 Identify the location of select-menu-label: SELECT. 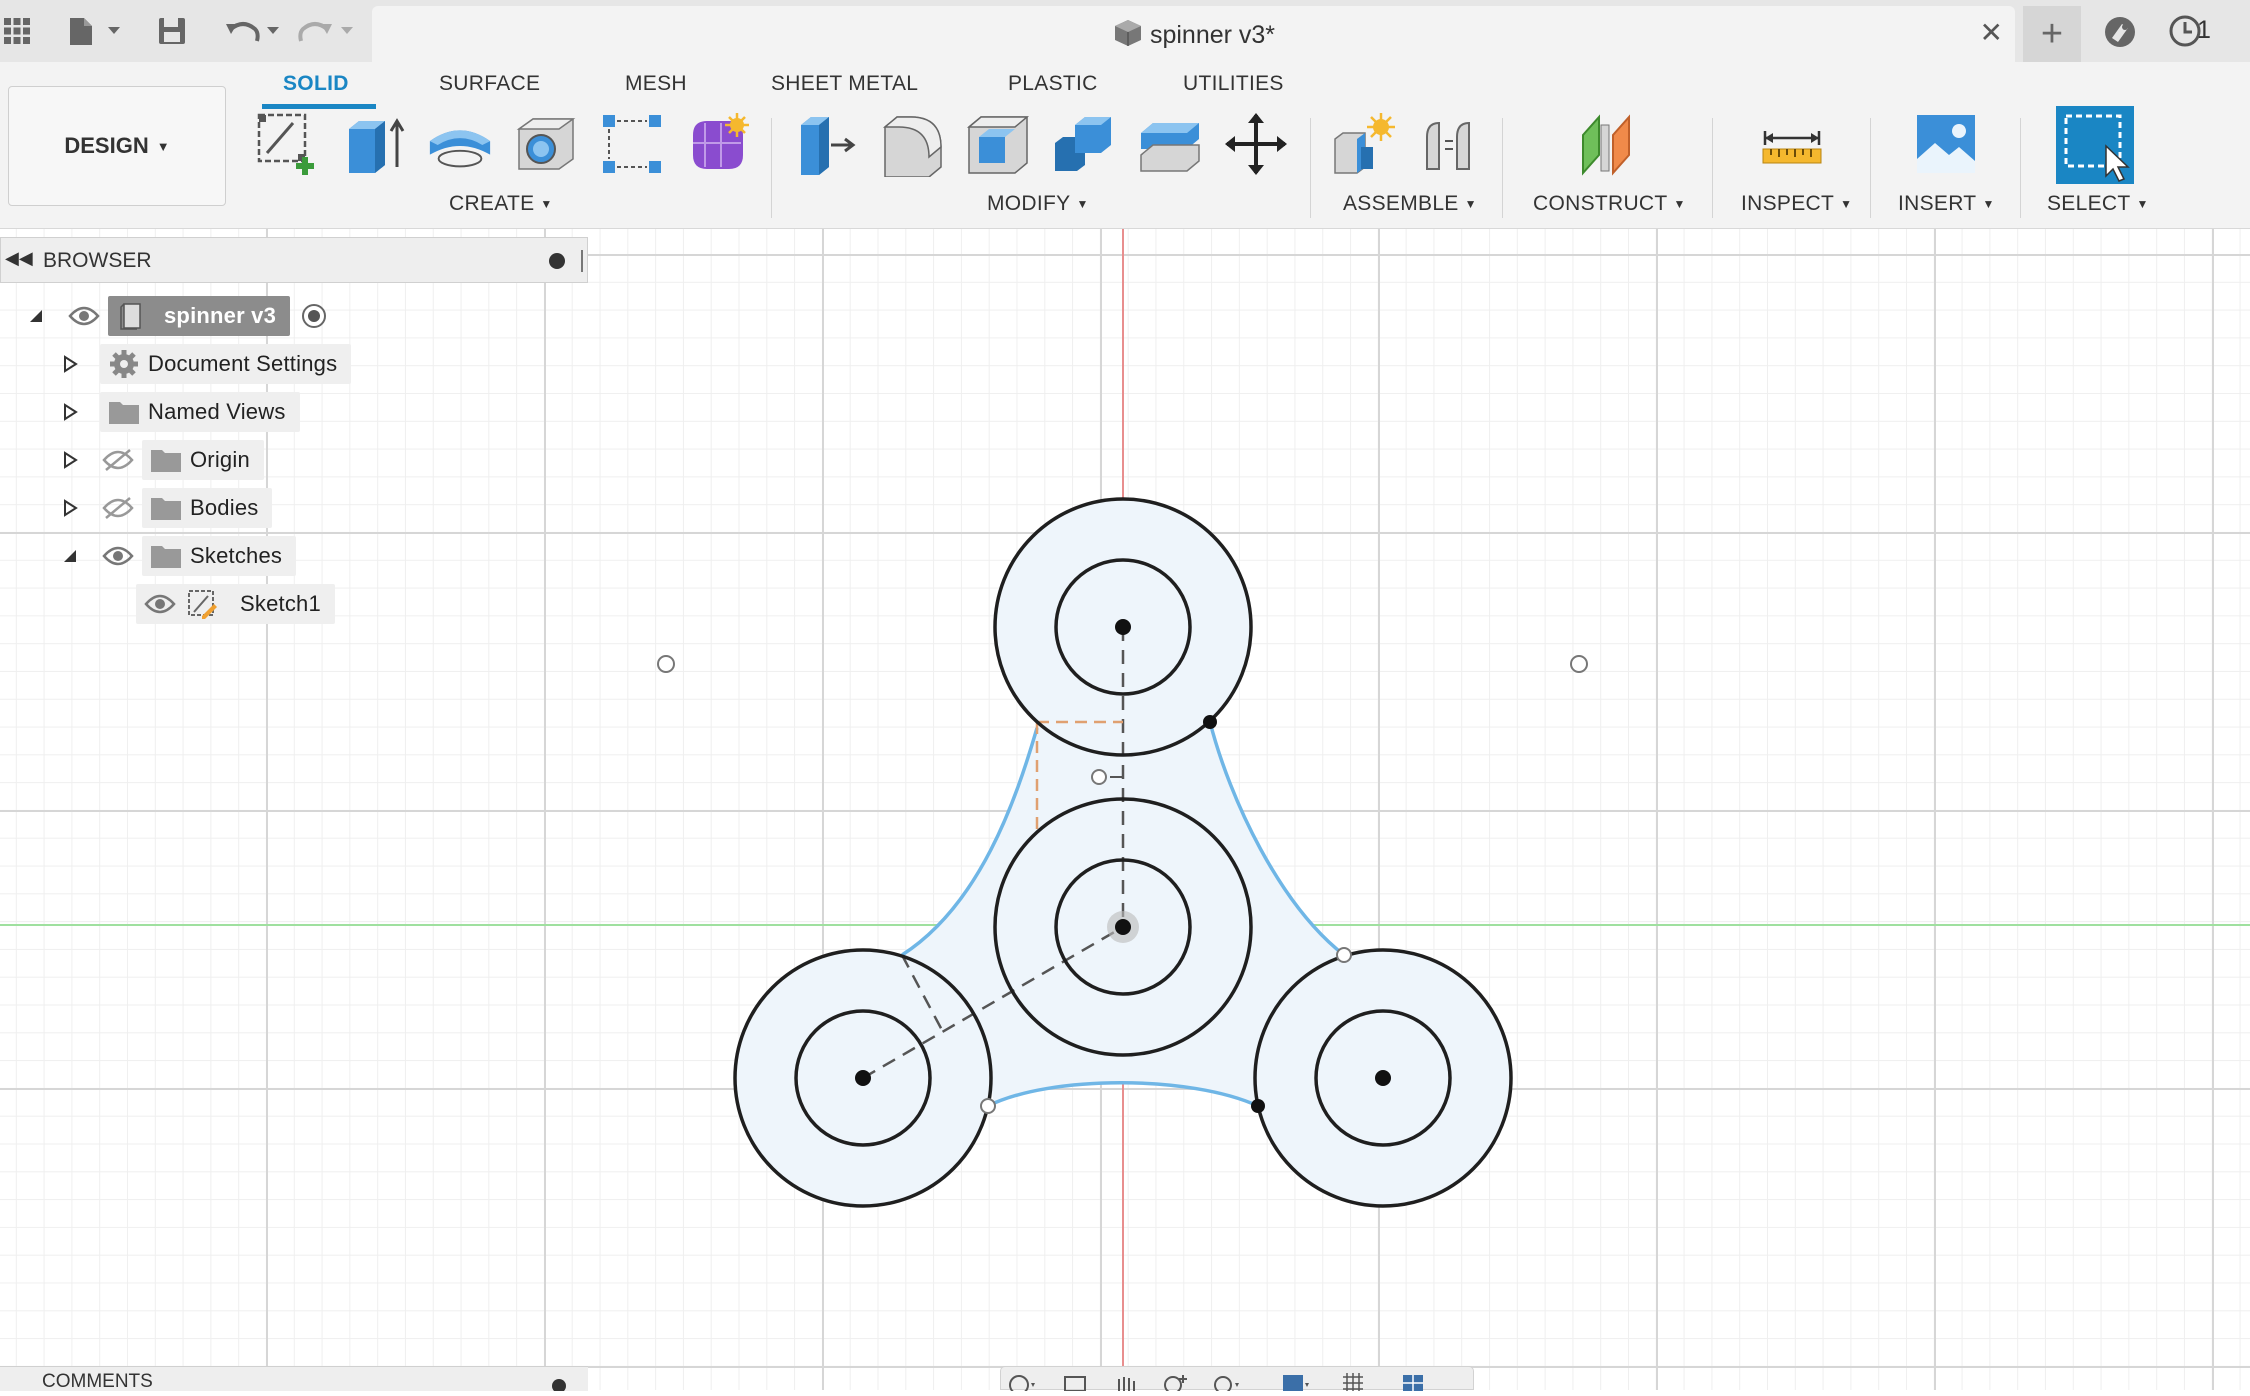
(2089, 203).